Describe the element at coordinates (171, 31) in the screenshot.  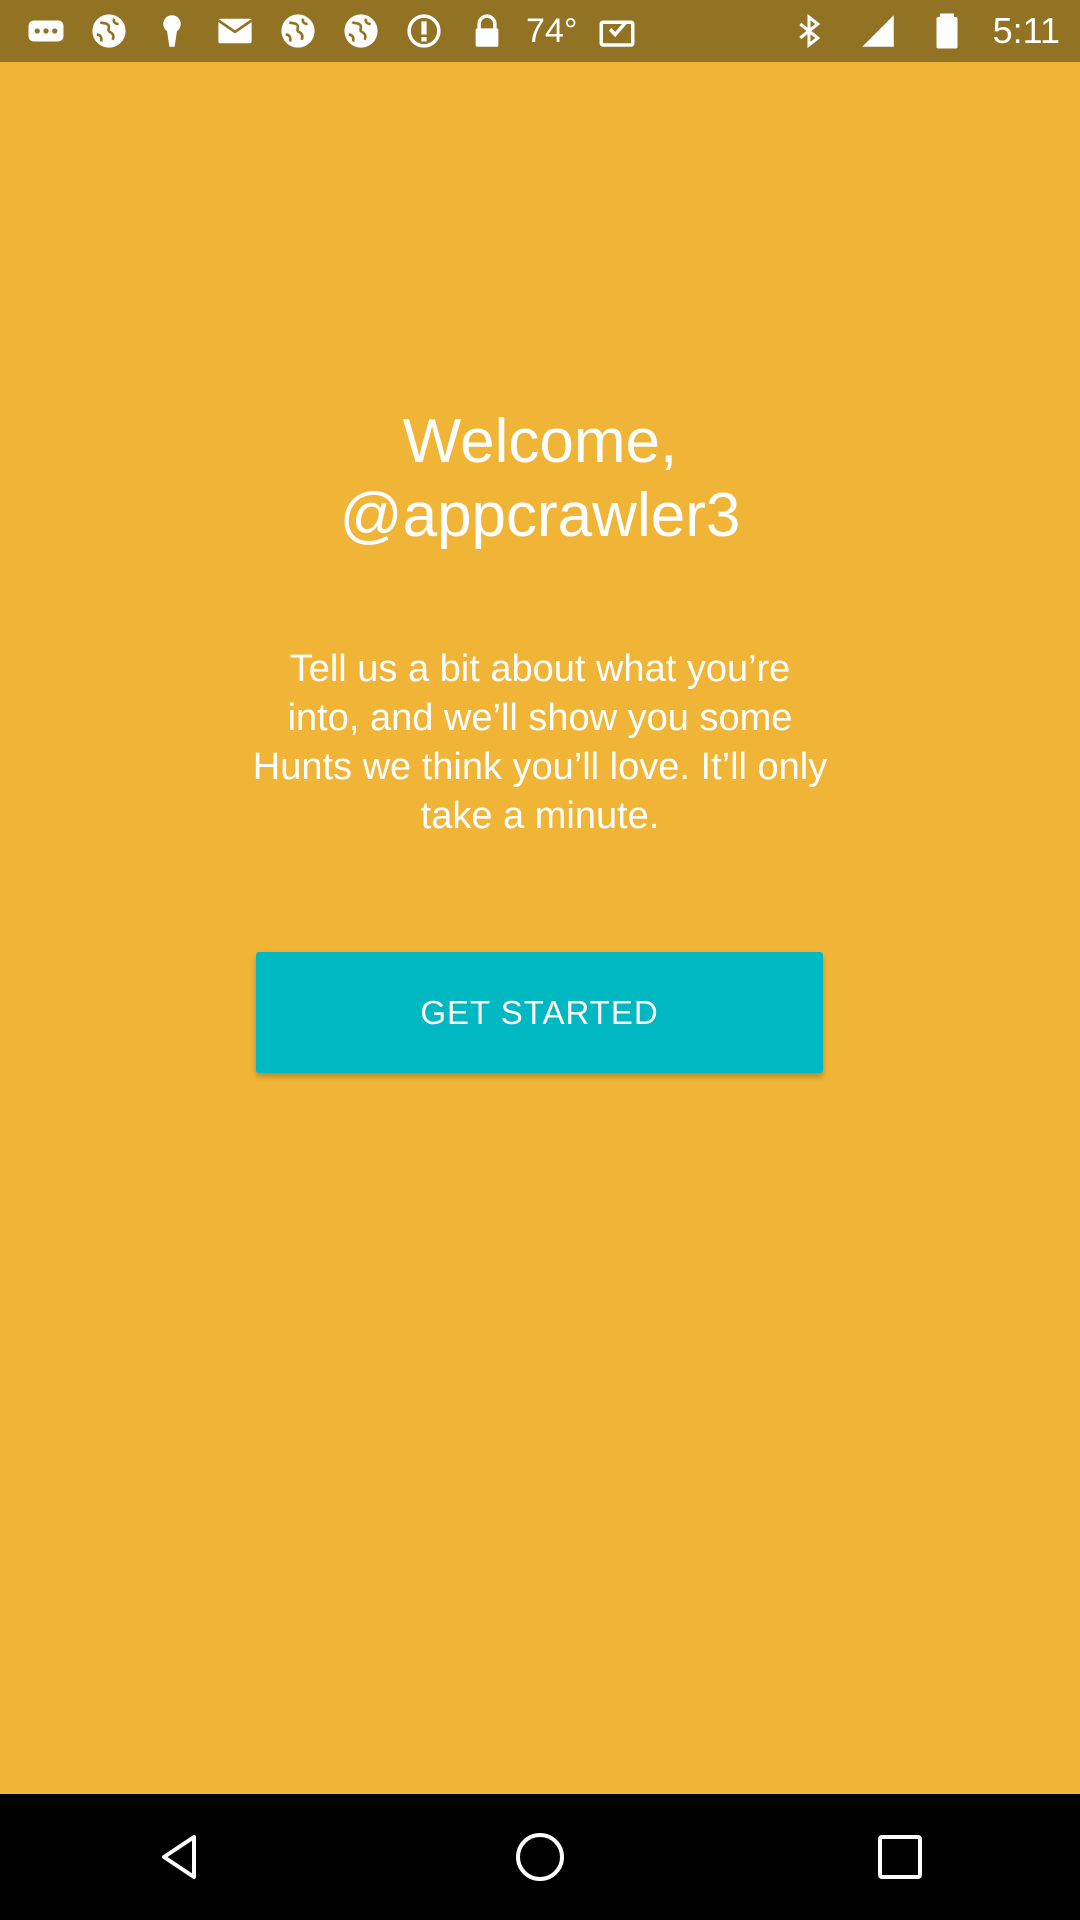
I see `keyhole-icon` at that location.